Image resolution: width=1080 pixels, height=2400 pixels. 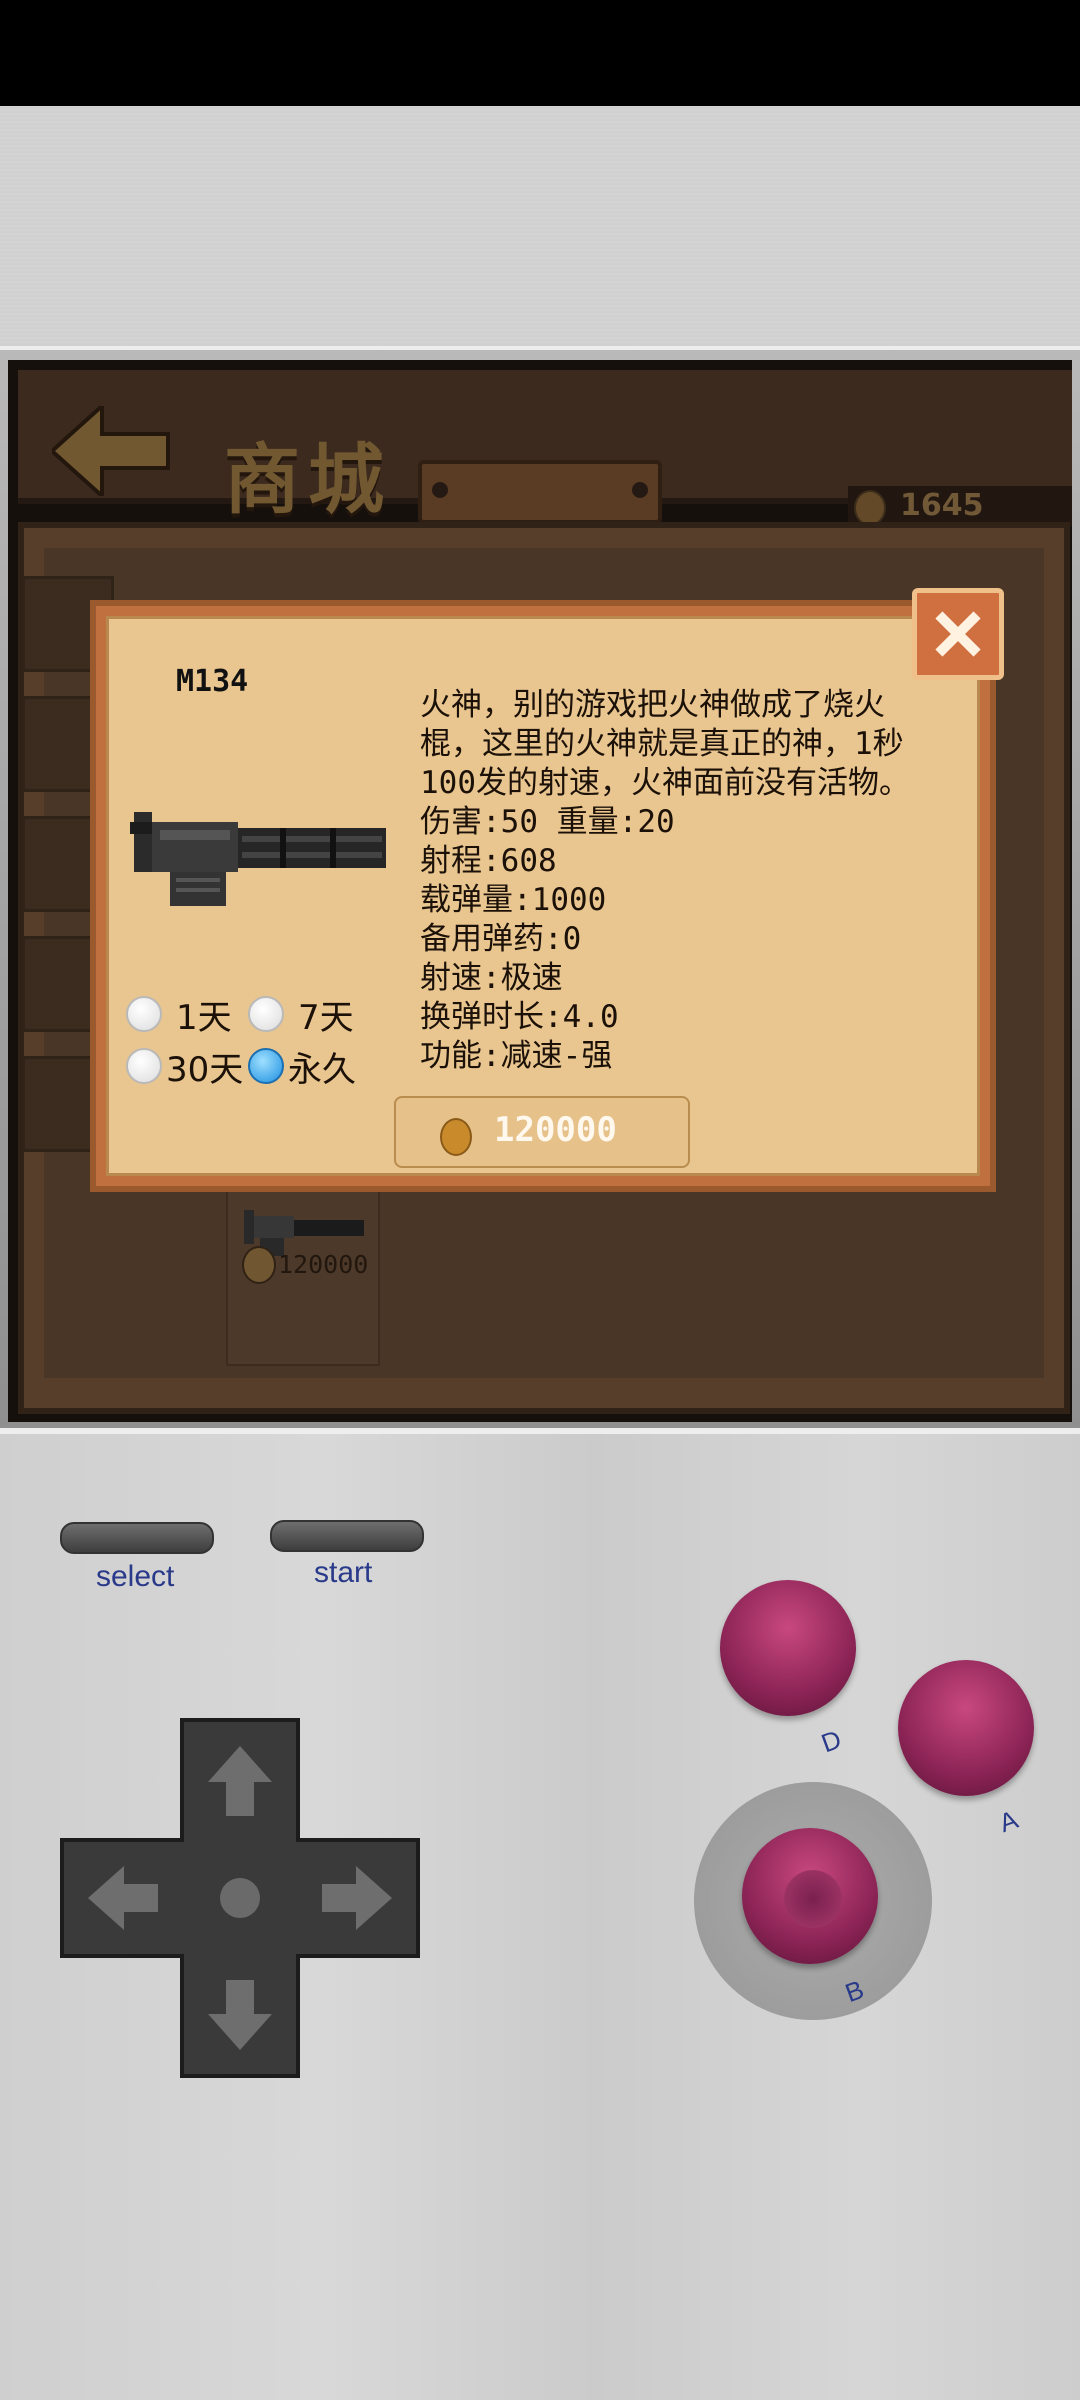 What do you see at coordinates (266, 1066) in the screenshot?
I see `radio-permanent` at bounding box center [266, 1066].